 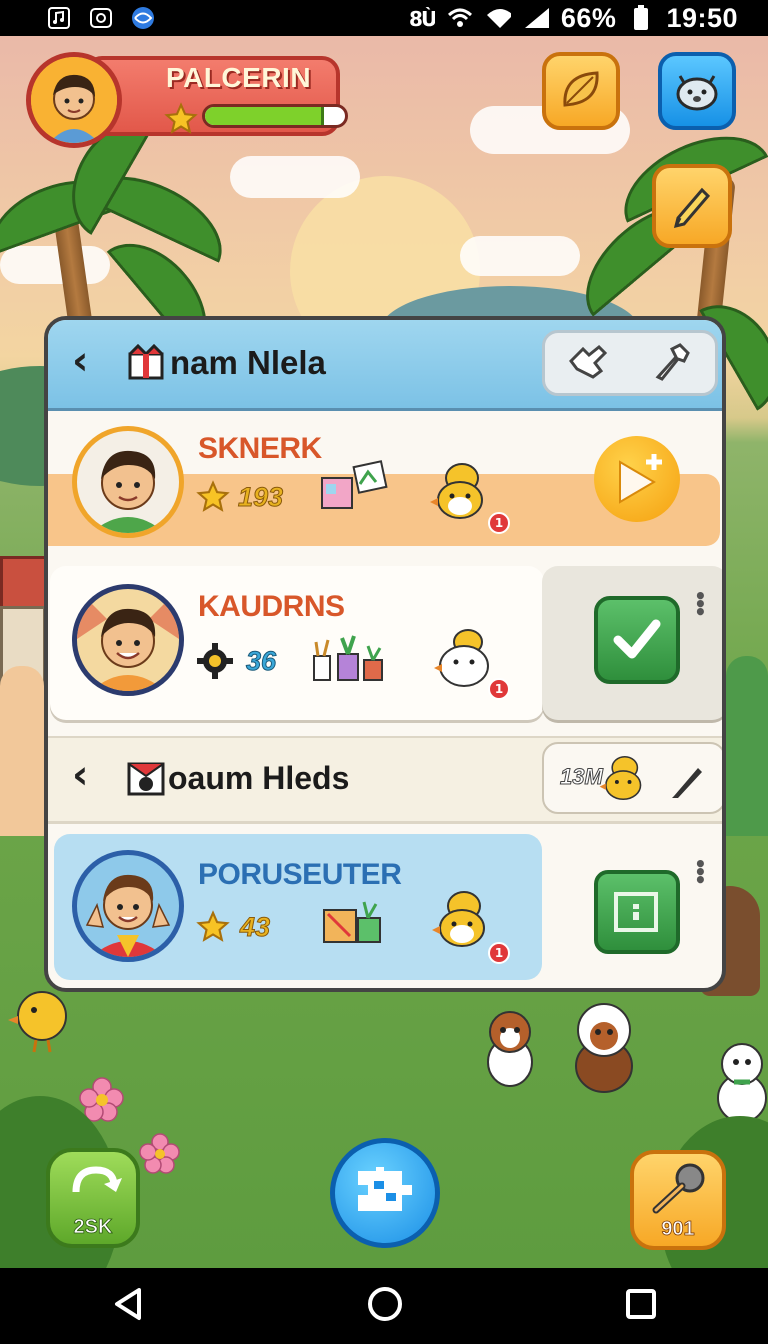 I want to click on section-tools: 13M, so click(x=632, y=778).